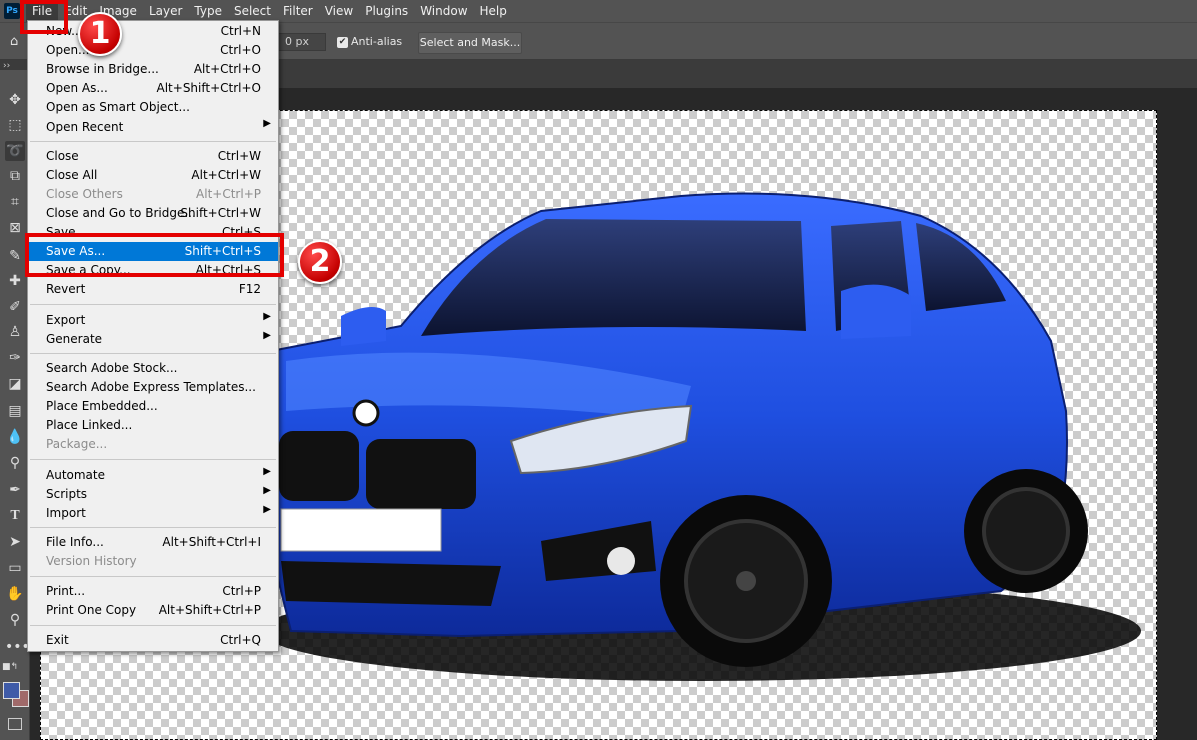 The height and width of the screenshot is (740, 1197). I want to click on menu-item-export: Export ▶, so click(153, 320).